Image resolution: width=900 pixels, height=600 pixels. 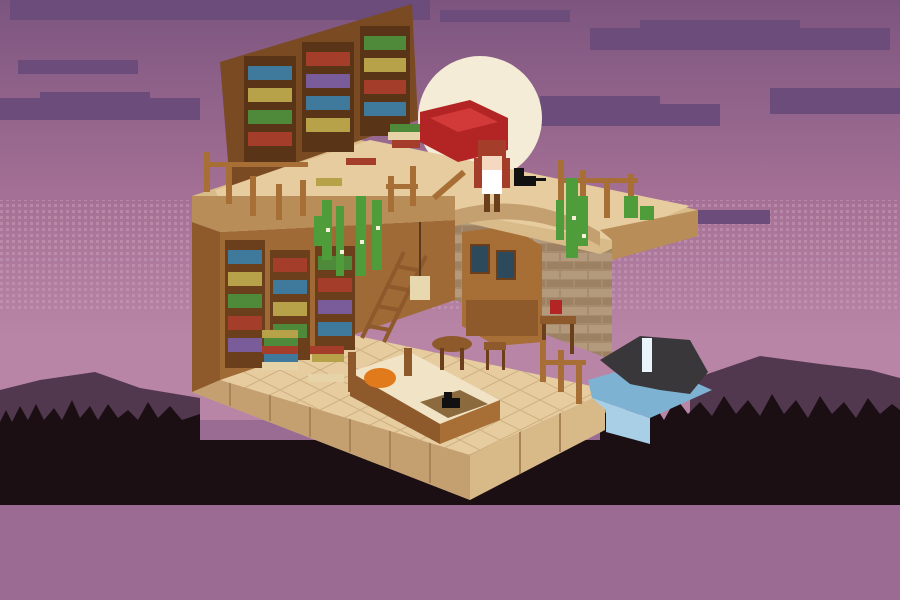 I want to click on lower-left-wall, so click(x=206, y=307).